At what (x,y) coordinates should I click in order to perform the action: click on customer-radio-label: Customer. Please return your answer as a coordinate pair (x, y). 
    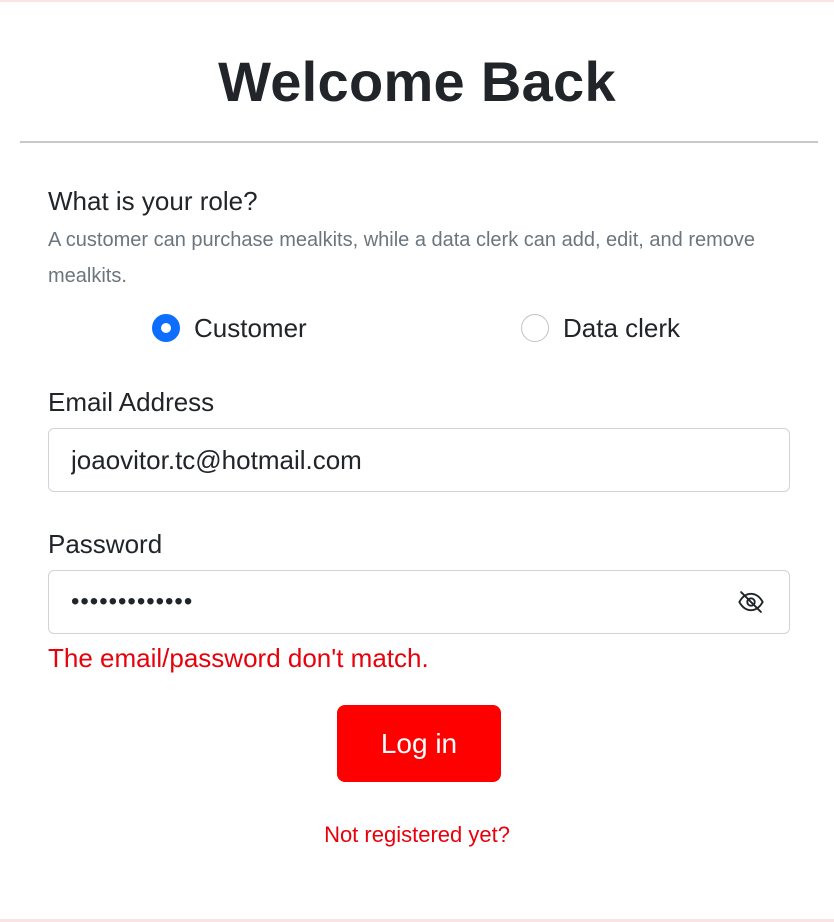
    Looking at the image, I should click on (250, 328).